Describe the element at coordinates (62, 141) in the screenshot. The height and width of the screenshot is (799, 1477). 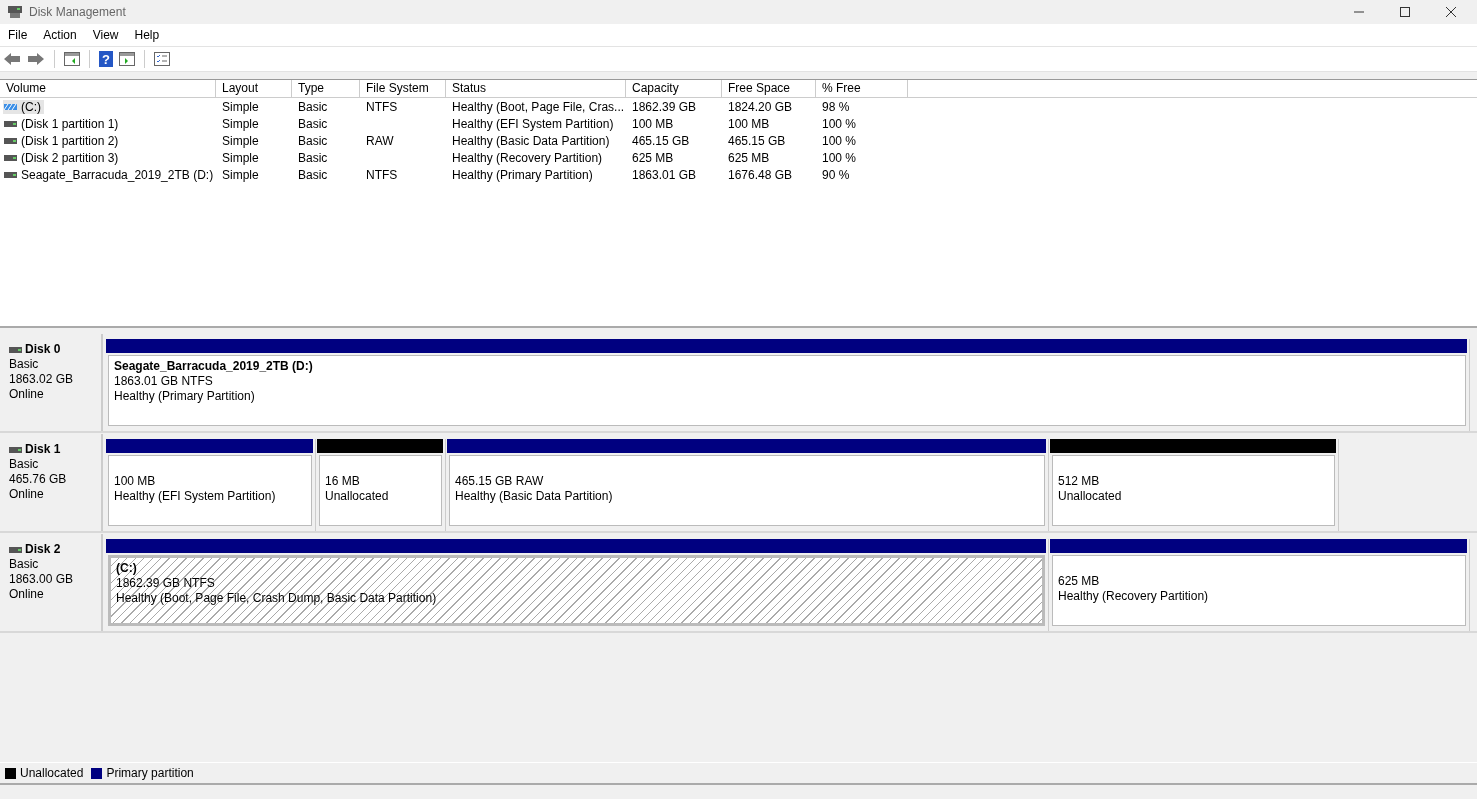
I see `drive-letter-entry: (Disk 1 partition 2)` at that location.